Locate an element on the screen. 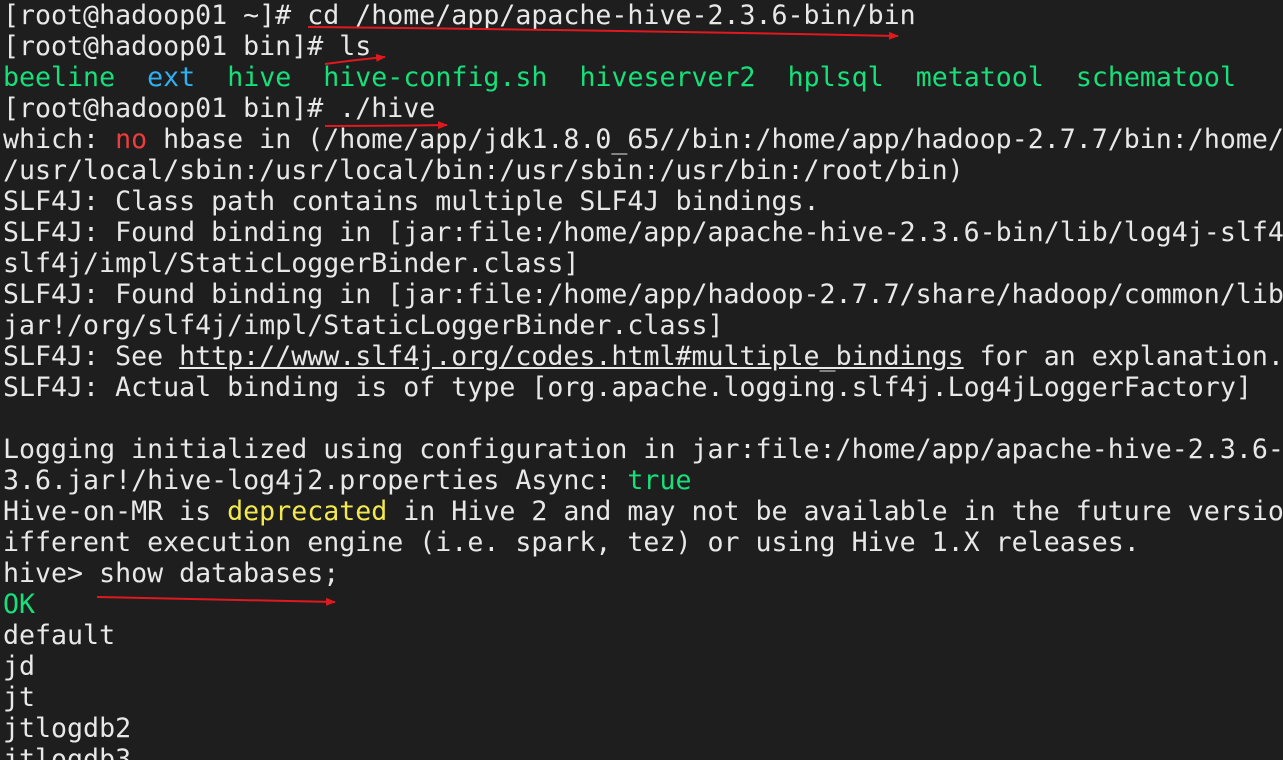 This screenshot has height=760, width=1283. terminal-text: hive> show databases; is located at coordinates (171, 573).